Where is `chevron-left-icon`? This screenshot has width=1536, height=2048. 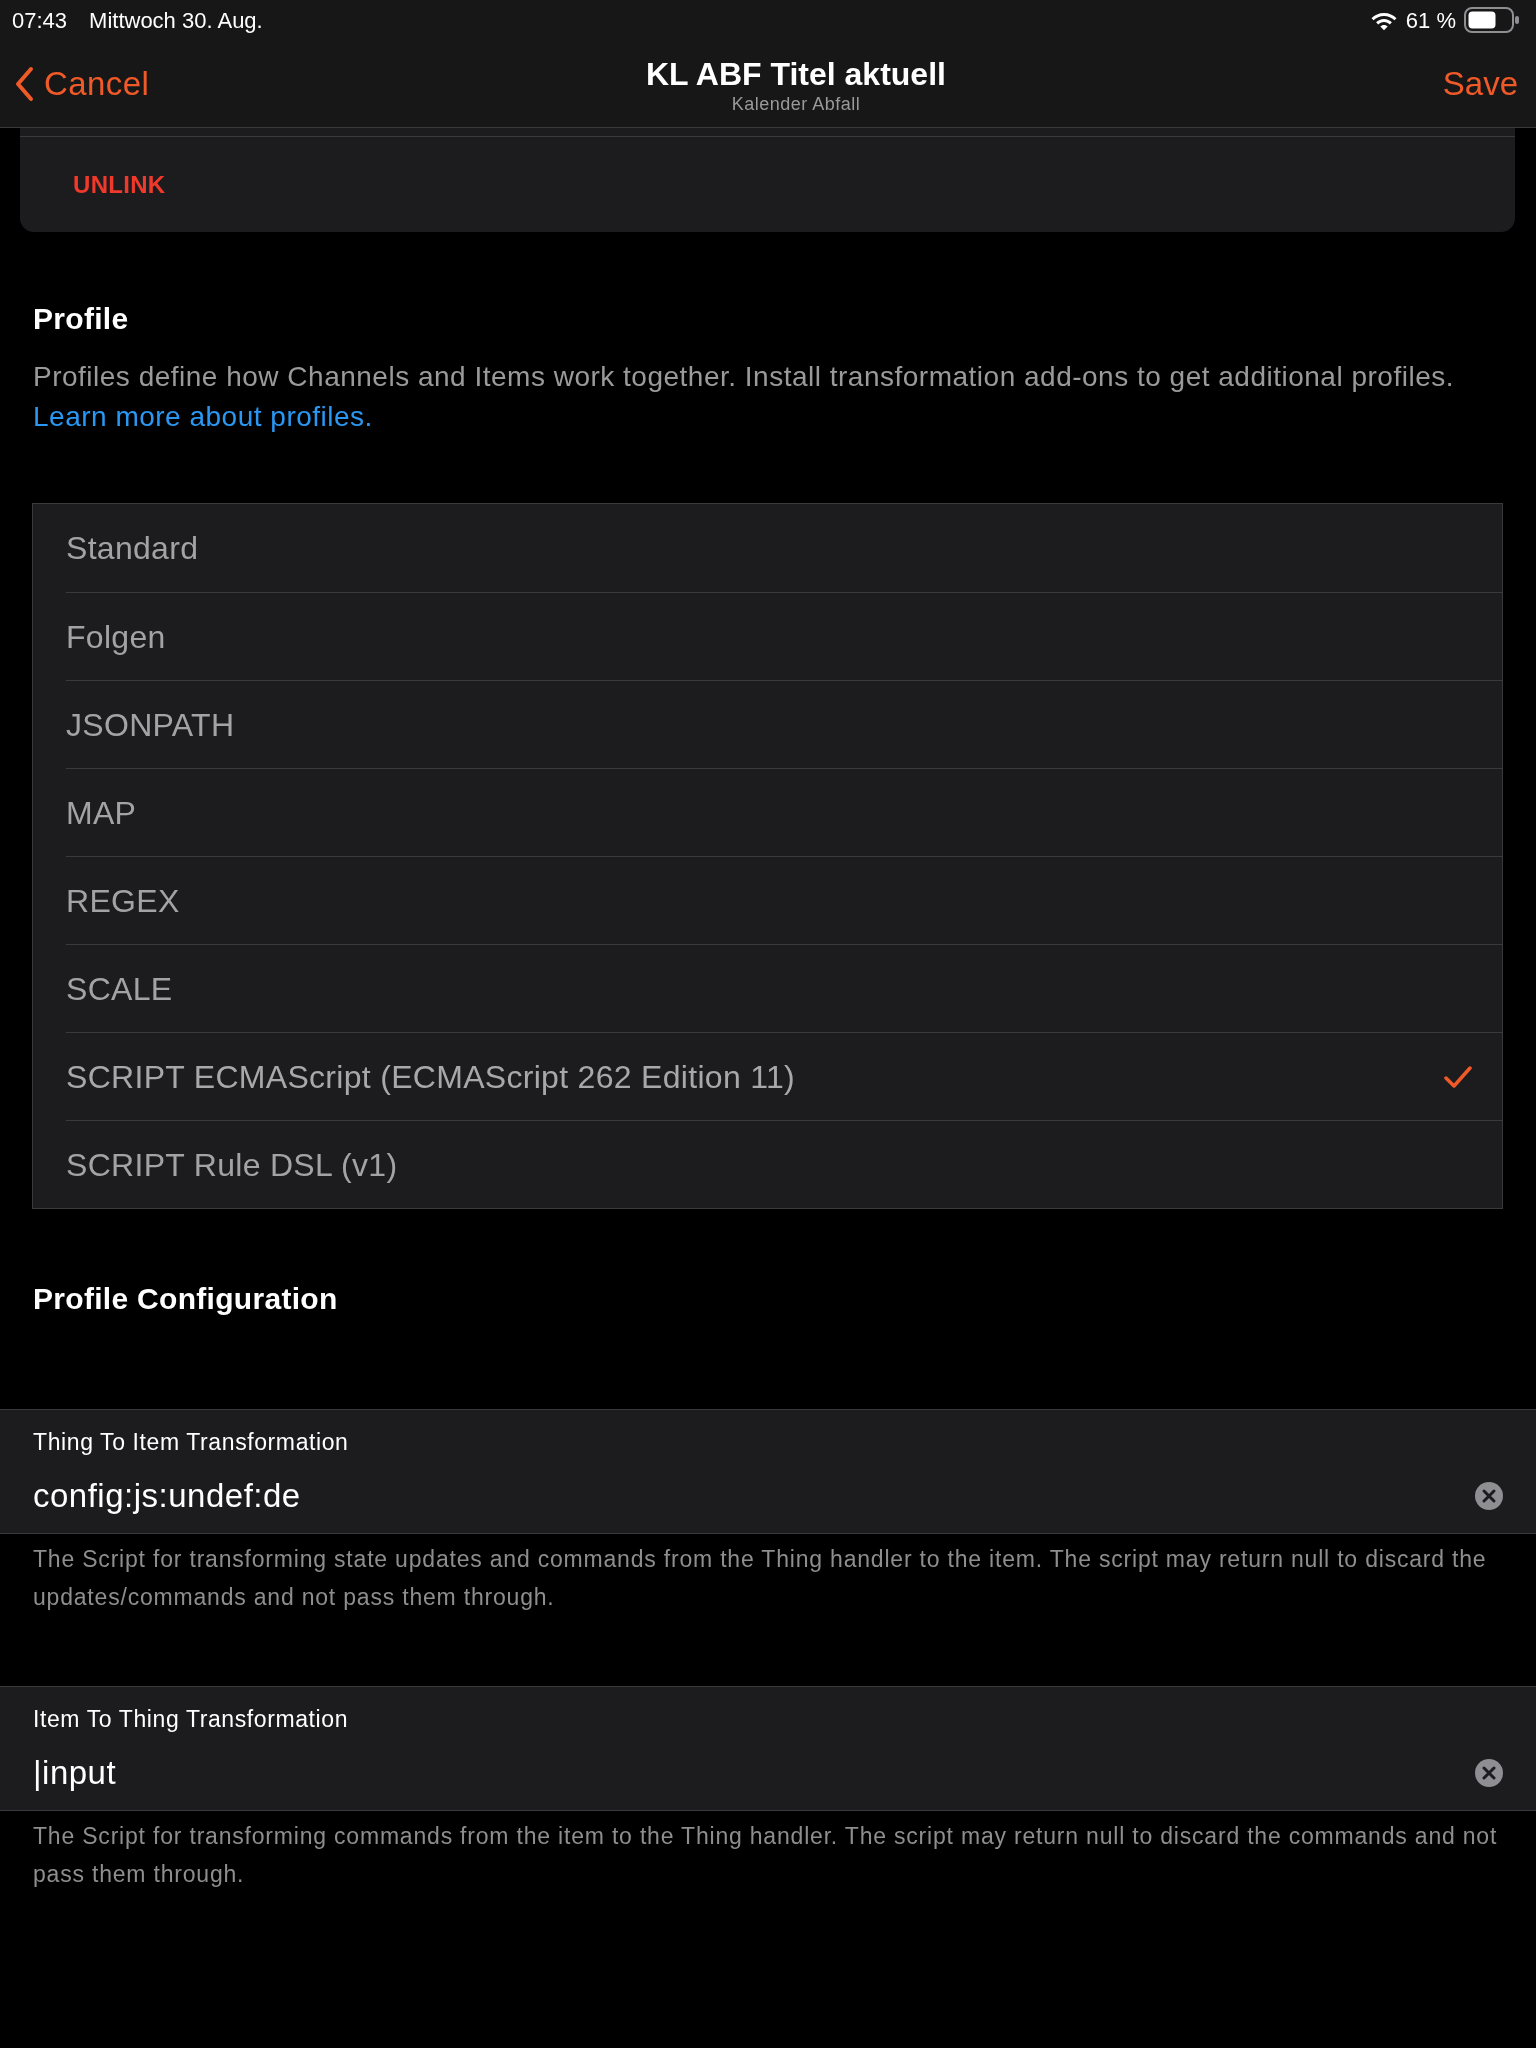
chevron-left-icon is located at coordinates (24, 83).